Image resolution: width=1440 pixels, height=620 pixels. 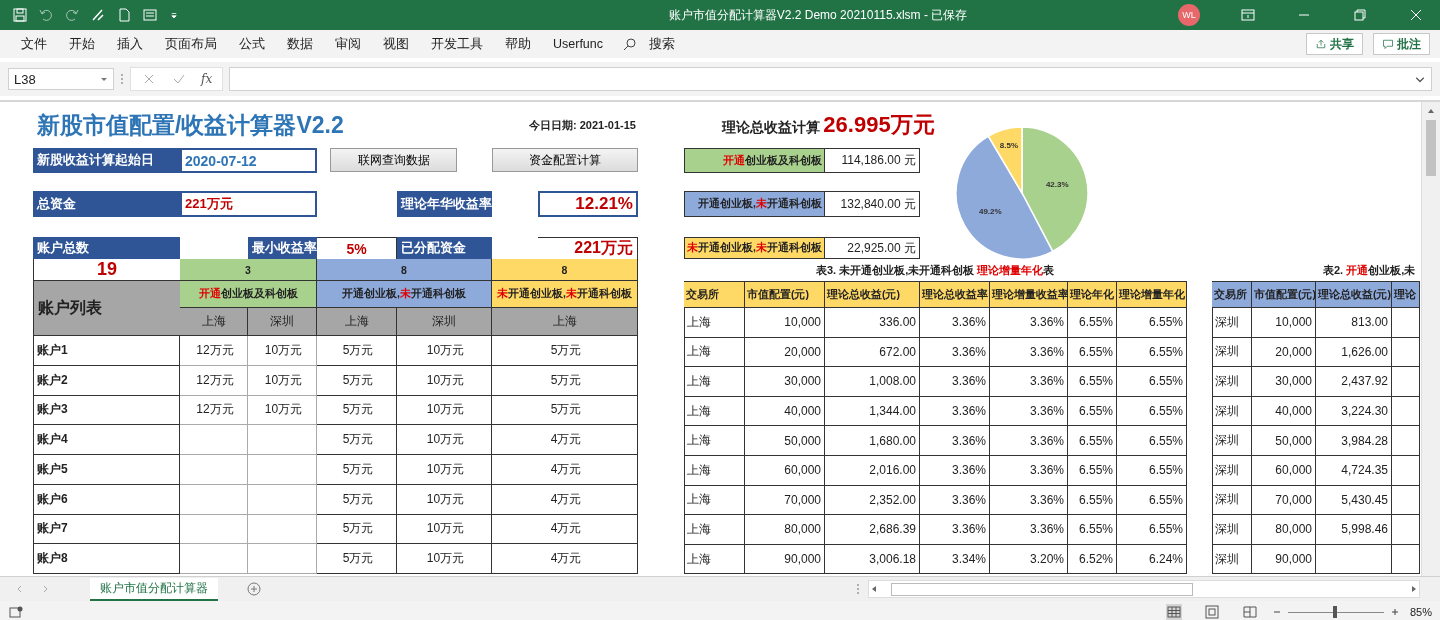 I want to click on annual-rate-value: 12.21%, so click(x=588, y=204).